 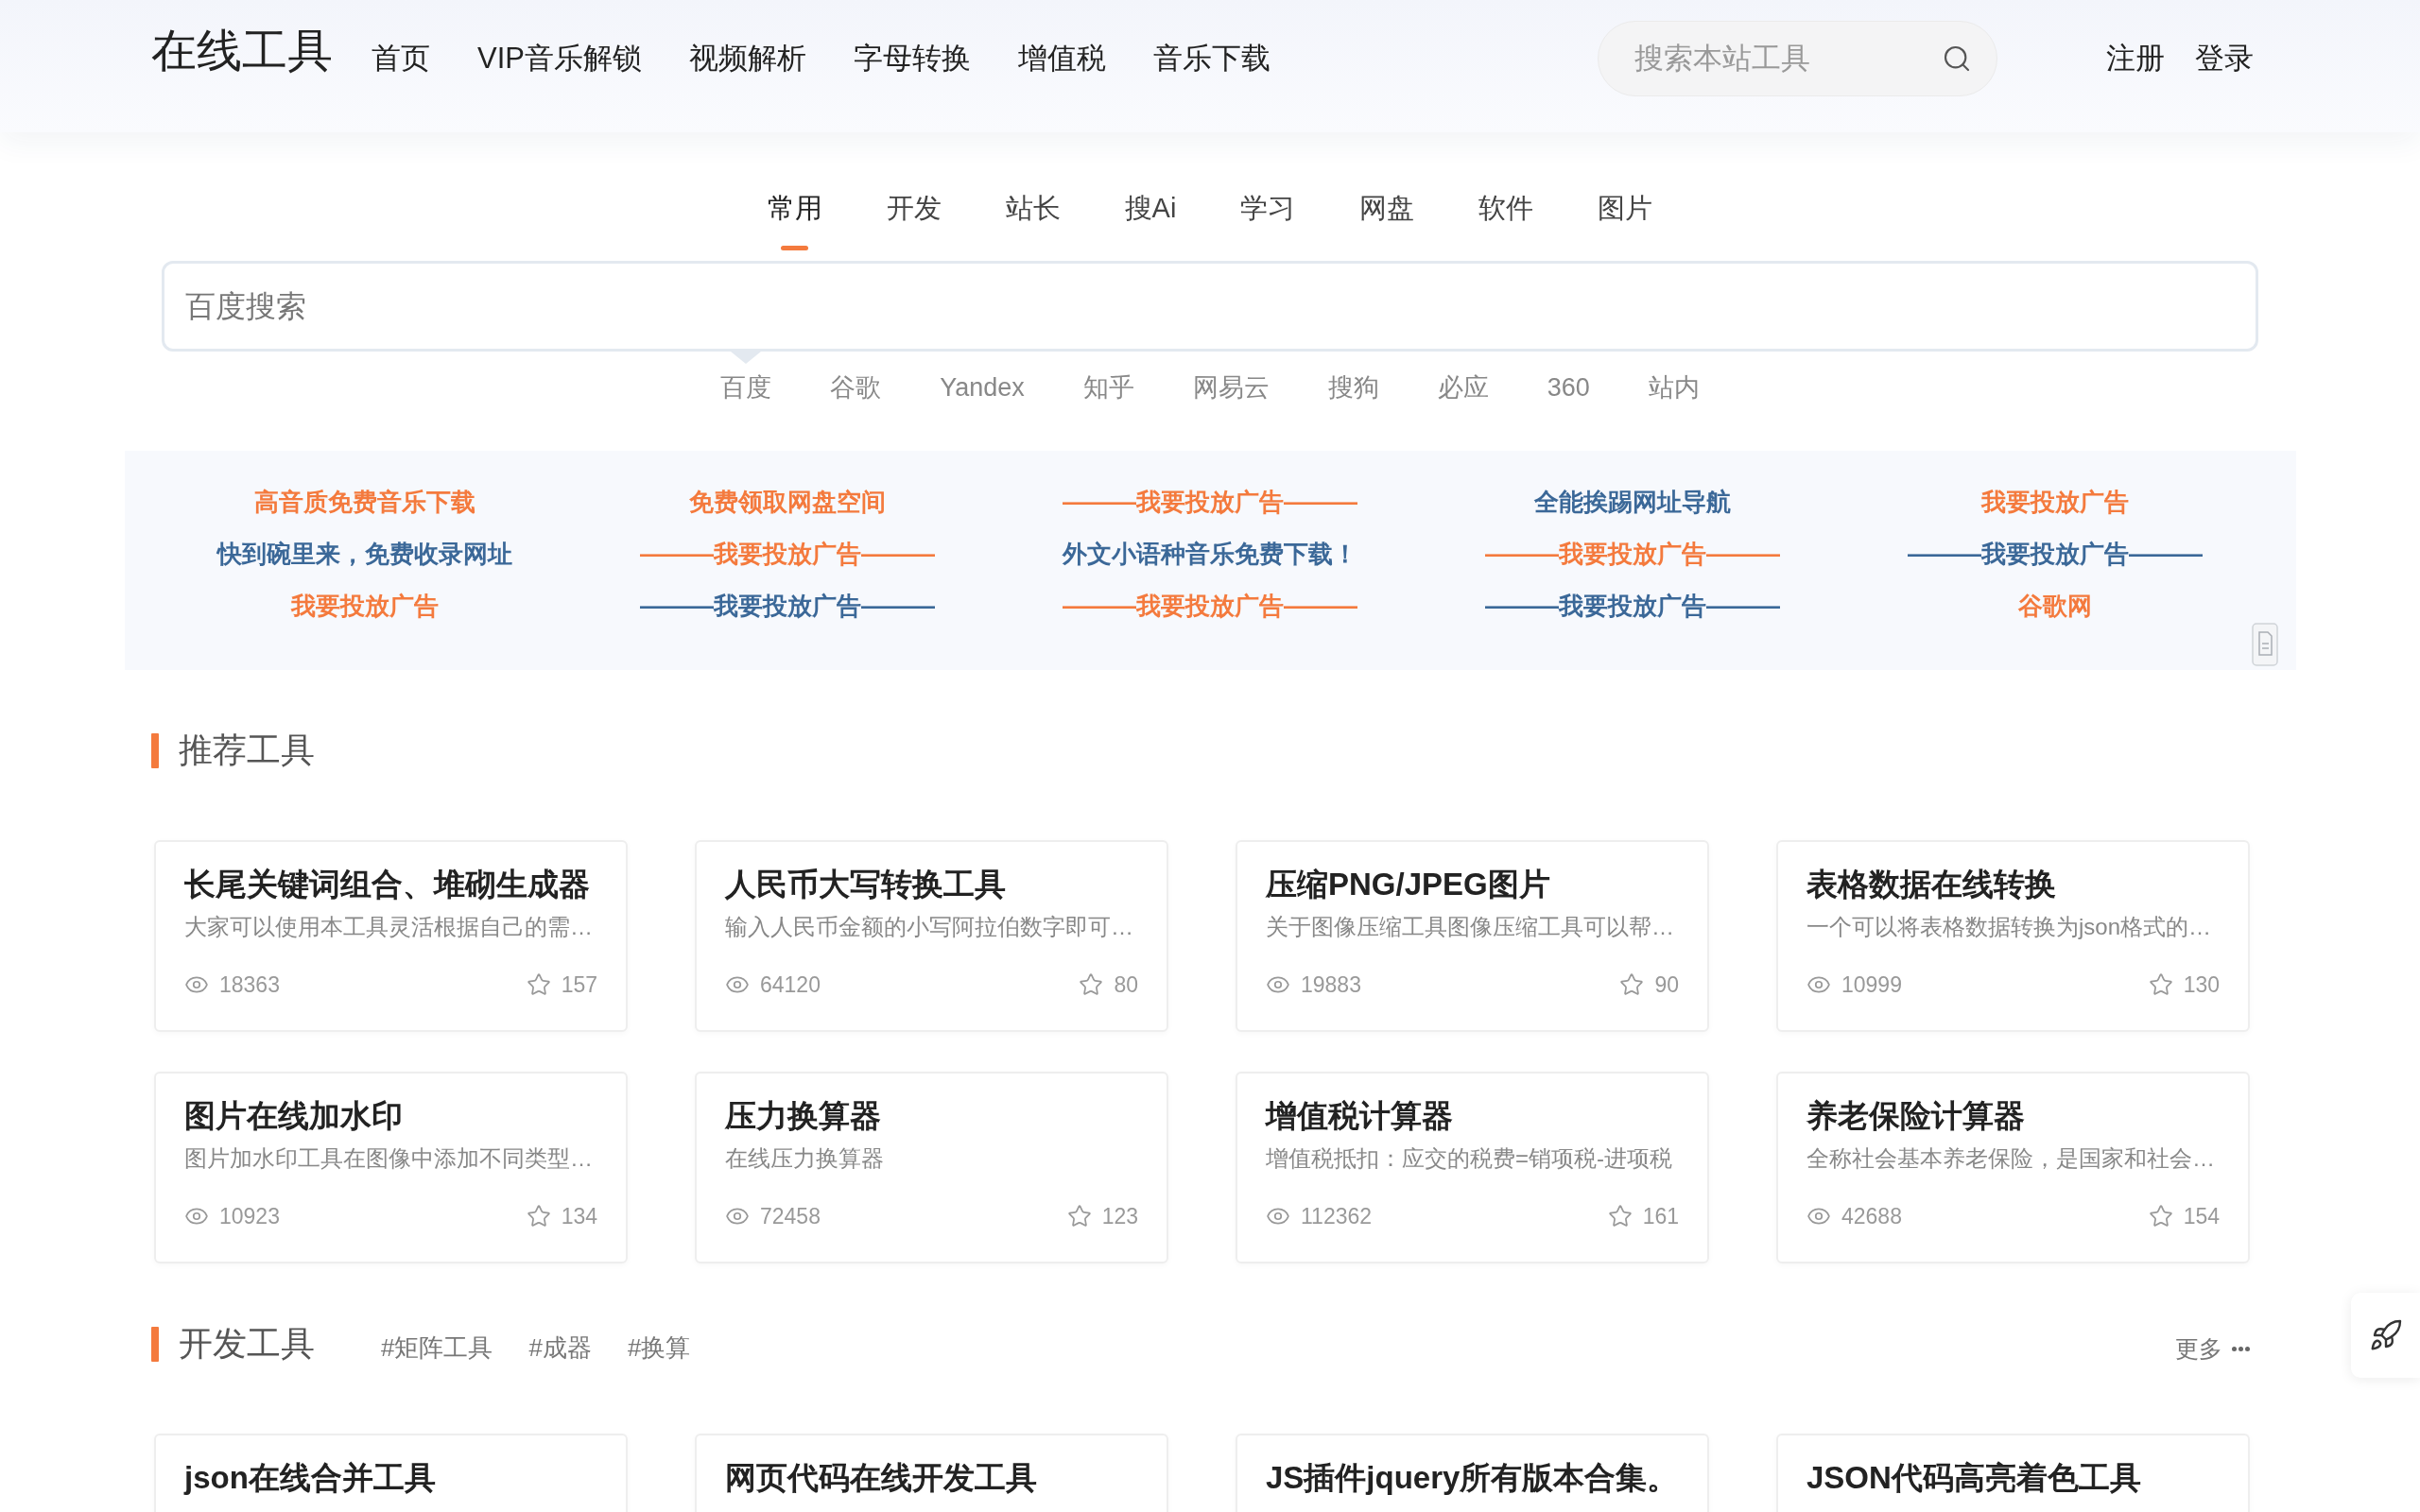 I want to click on search-engine-option: 谷歌, so click(x=856, y=378).